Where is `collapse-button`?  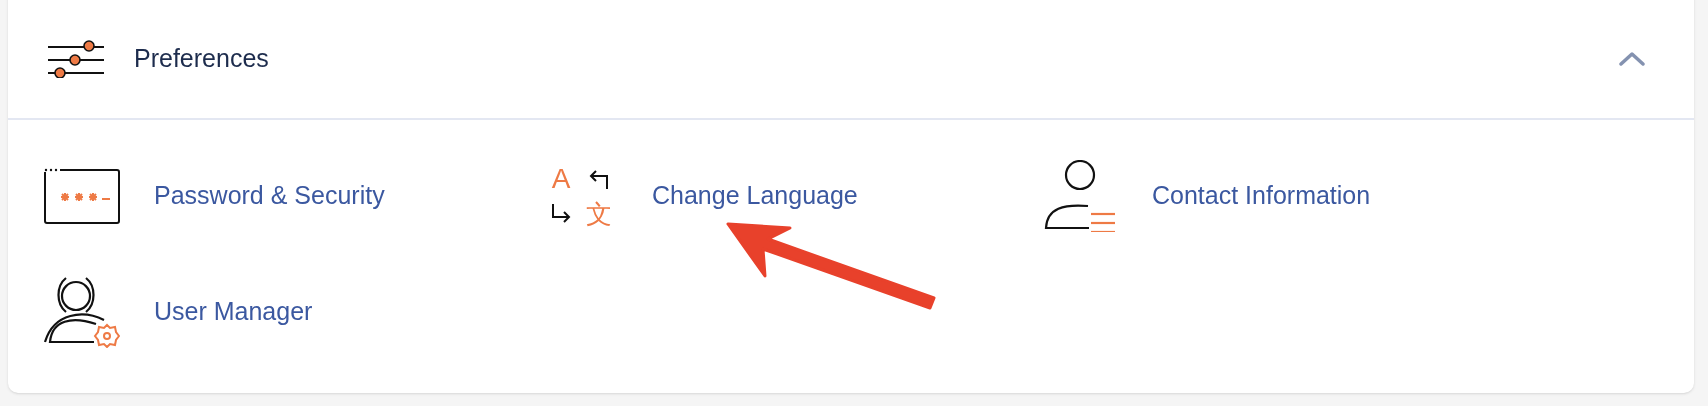
collapse-button is located at coordinates (1632, 59).